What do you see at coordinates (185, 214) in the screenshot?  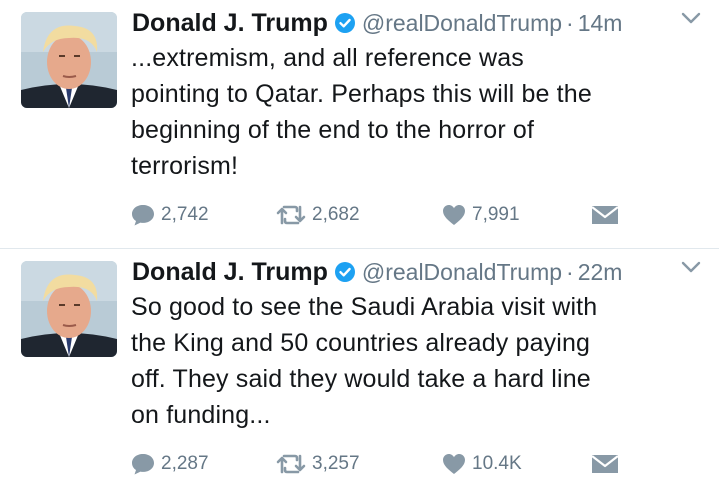 I see `reply-count: 2,742` at bounding box center [185, 214].